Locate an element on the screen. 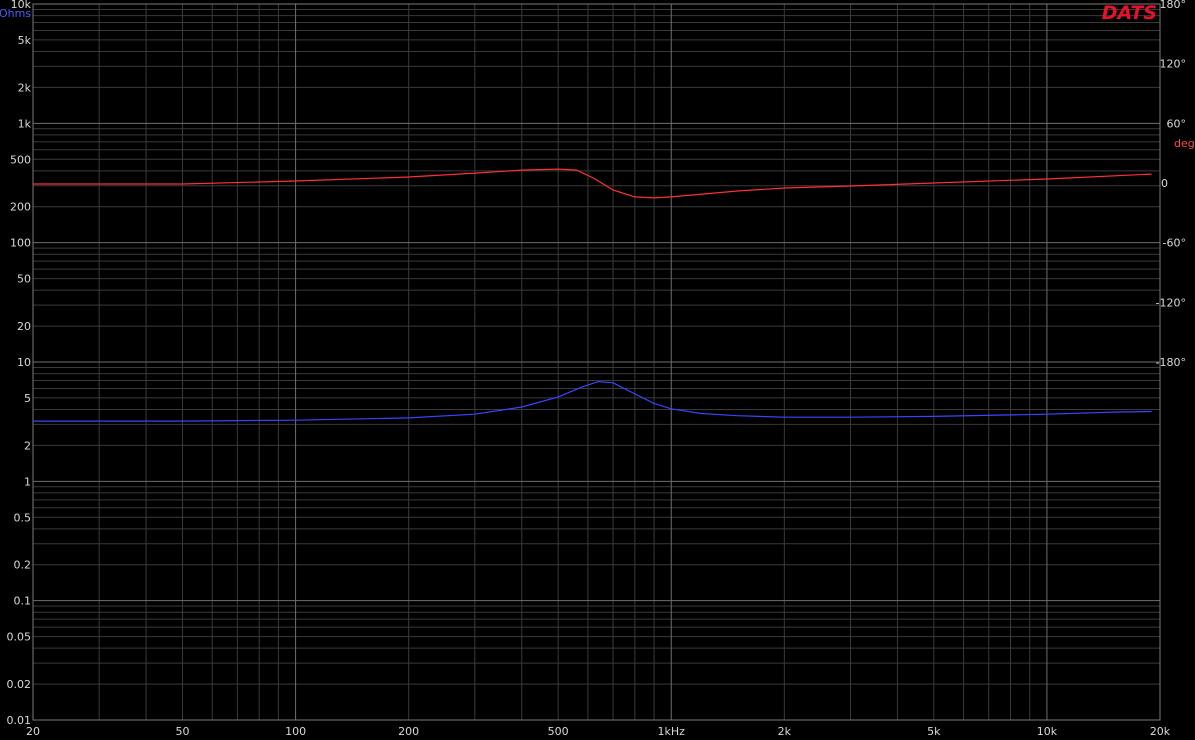  y-right-tick-label: 120° is located at coordinates (1173, 64).